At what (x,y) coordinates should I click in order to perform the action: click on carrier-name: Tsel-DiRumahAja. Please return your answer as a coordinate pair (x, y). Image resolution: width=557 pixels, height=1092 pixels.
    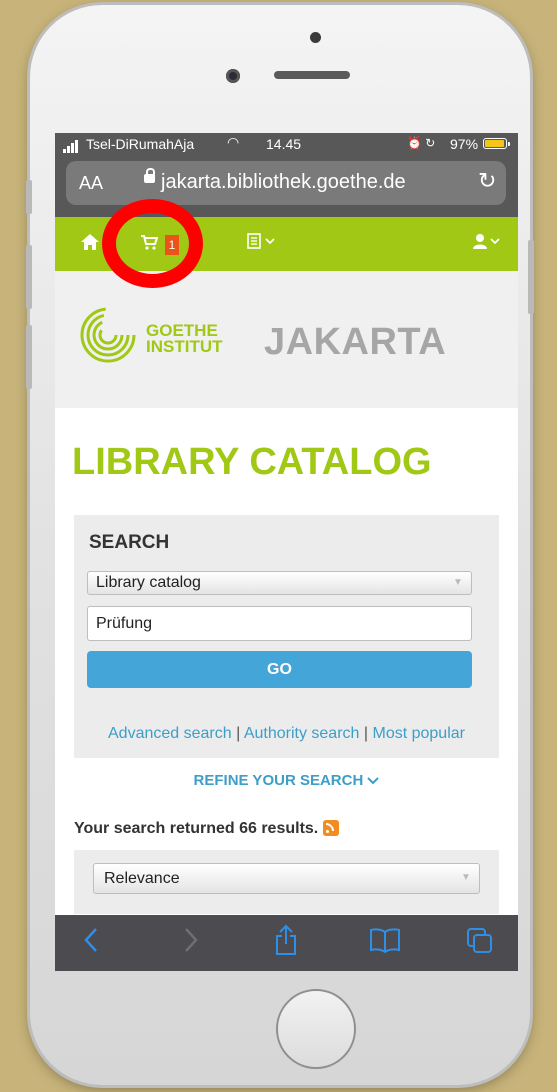
    Looking at the image, I should click on (140, 144).